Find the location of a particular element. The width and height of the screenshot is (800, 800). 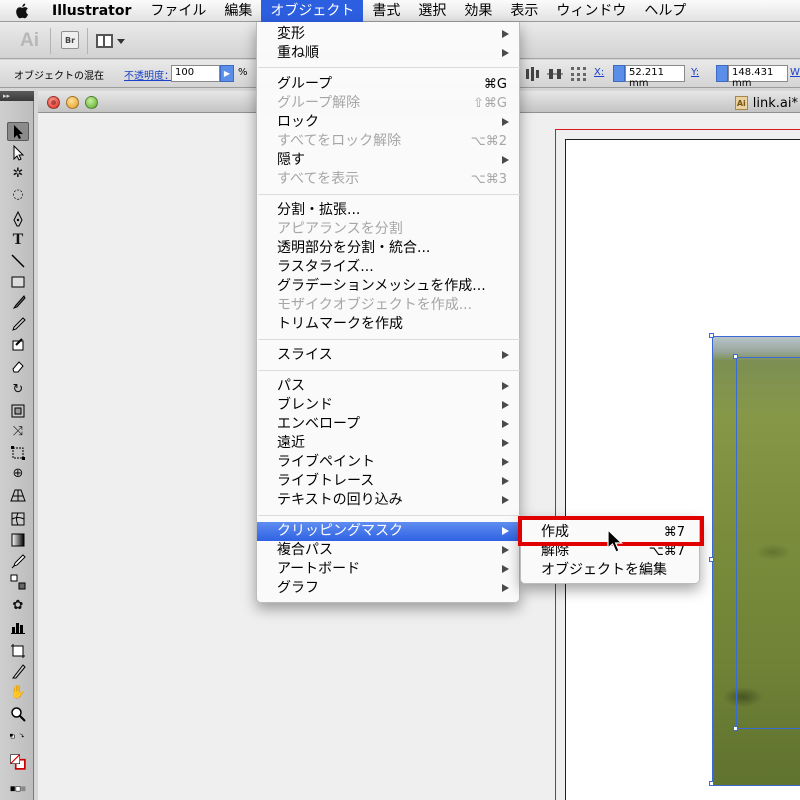

eraser-tool-icon is located at coordinates (18, 365).